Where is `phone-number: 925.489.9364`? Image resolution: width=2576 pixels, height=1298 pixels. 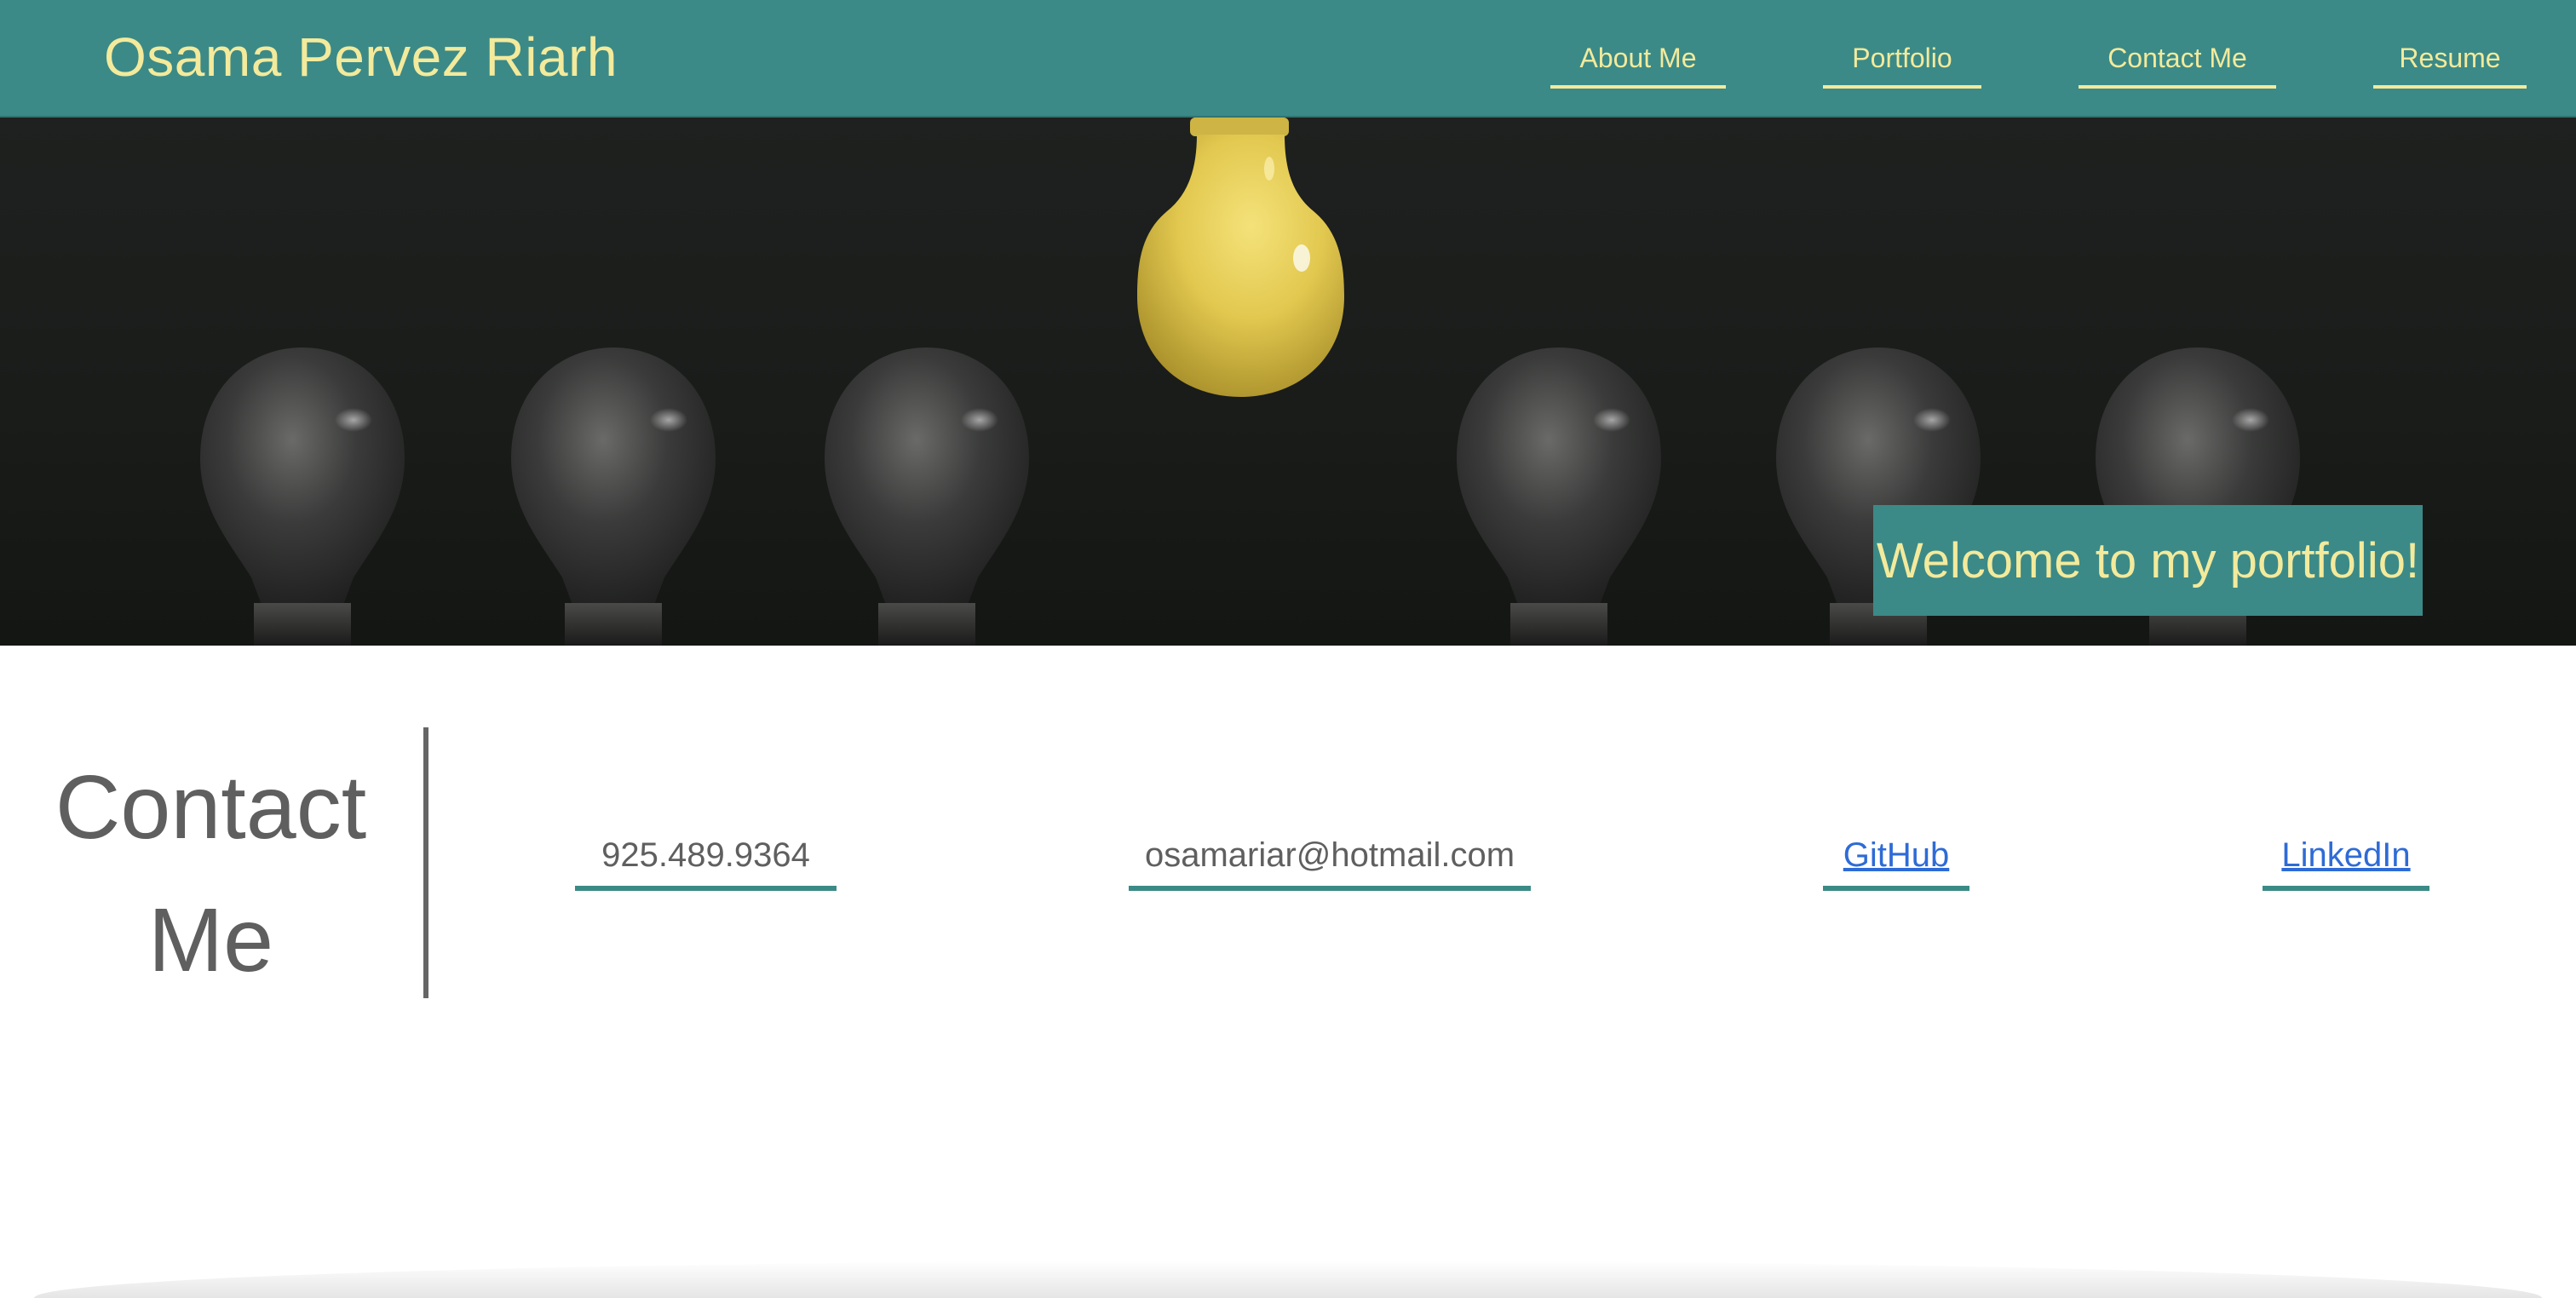
phone-number: 925.489.9364 is located at coordinates (706, 863).